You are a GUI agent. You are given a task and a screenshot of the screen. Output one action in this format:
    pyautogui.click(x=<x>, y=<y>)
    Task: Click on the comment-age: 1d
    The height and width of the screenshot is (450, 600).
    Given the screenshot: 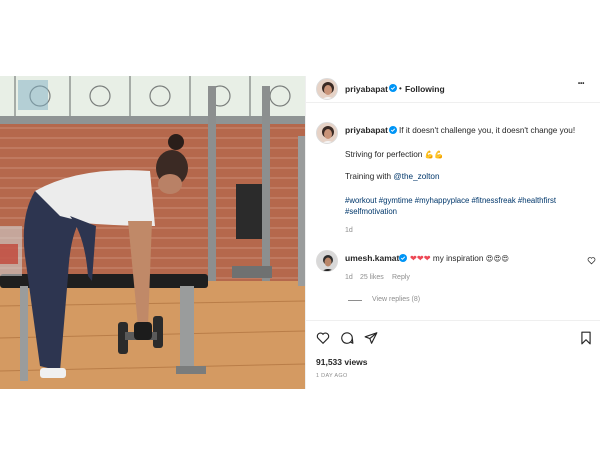 What is the action you would take?
    pyautogui.click(x=349, y=277)
    